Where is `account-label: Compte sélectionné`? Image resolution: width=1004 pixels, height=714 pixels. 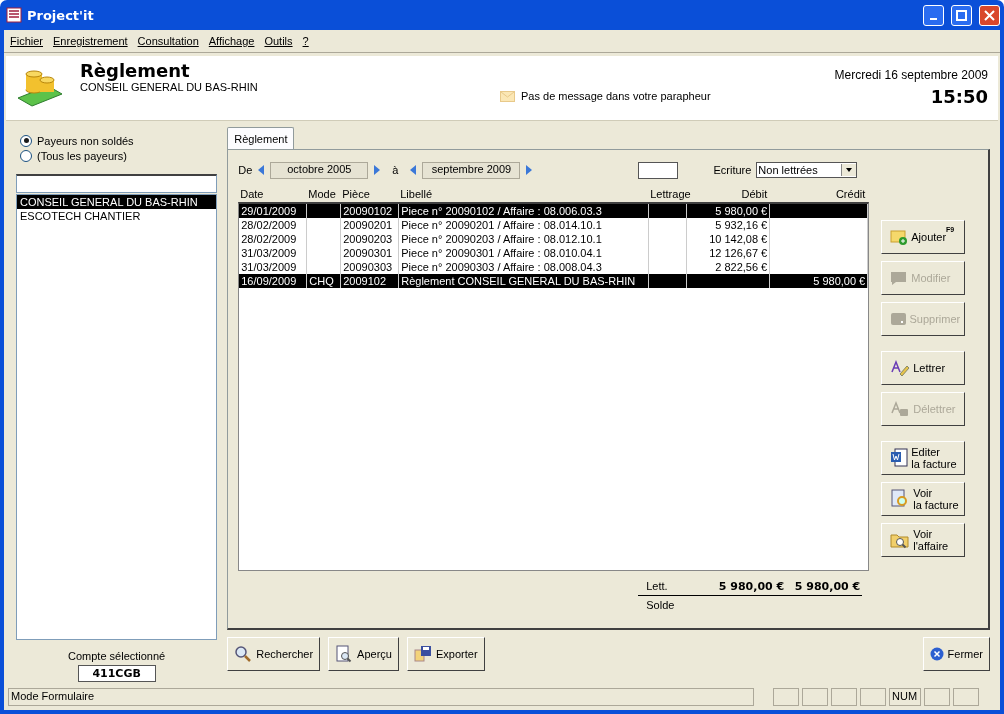
account-label: Compte sélectionné is located at coordinates (117, 656).